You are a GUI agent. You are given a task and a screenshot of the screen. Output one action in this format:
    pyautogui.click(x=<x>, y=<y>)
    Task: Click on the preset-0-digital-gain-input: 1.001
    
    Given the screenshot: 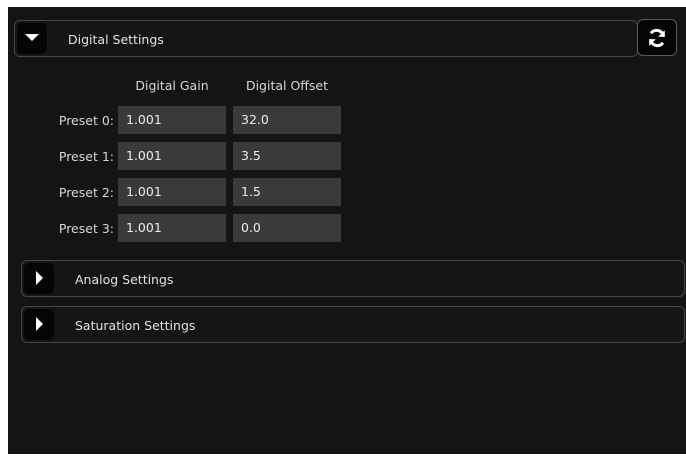 What is the action you would take?
    pyautogui.click(x=172, y=120)
    